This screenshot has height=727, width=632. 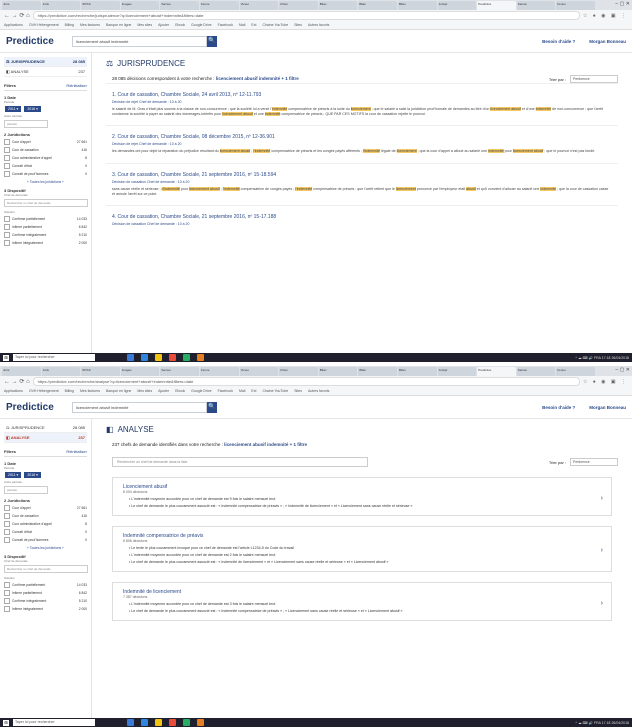 I want to click on folder-icon, so click(x=158, y=357).